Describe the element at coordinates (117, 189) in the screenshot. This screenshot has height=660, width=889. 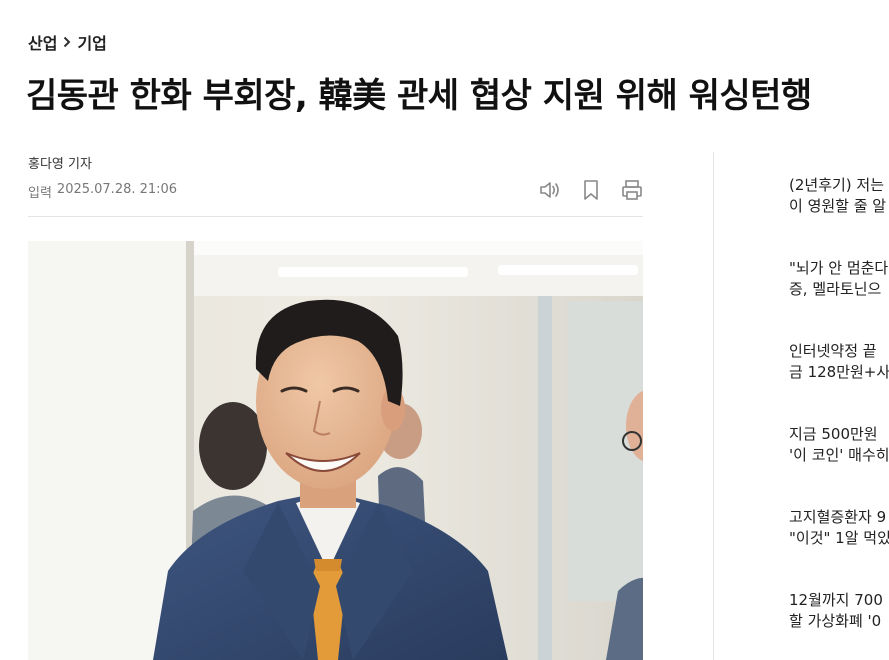
I see `date-value: 2025.07.28. 21:06` at that location.